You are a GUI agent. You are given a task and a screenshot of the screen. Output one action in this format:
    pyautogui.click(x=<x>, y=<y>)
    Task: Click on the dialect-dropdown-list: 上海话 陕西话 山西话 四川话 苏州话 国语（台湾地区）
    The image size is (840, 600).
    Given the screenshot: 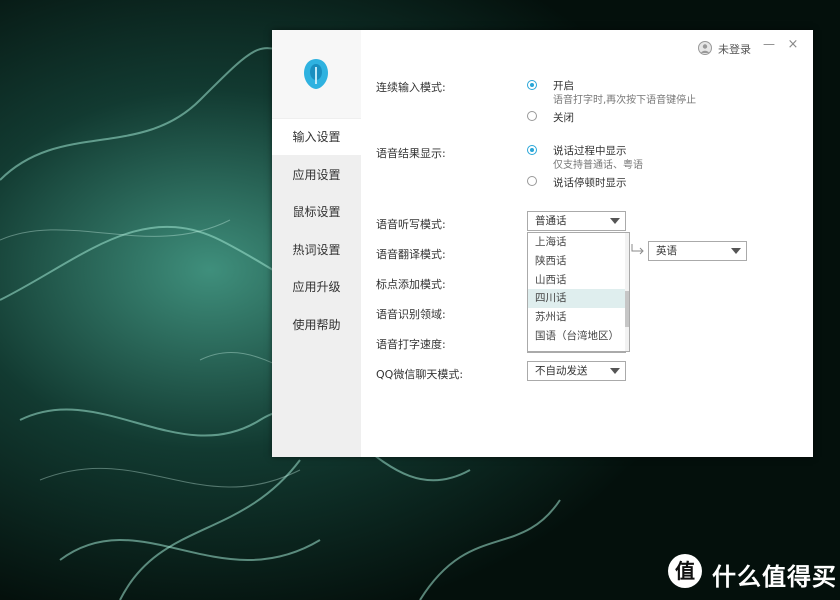 What is the action you would take?
    pyautogui.click(x=578, y=292)
    